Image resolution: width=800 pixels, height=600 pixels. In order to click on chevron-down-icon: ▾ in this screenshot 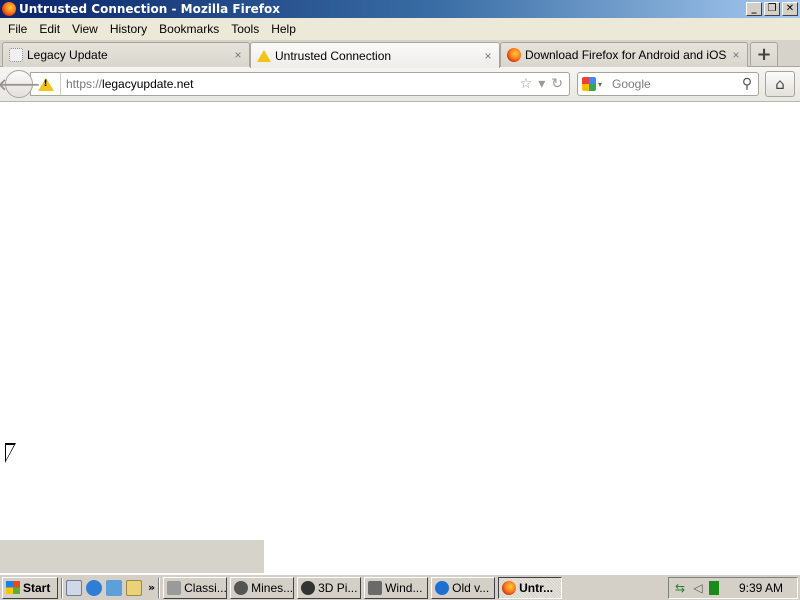, I will do `click(600, 84)`.